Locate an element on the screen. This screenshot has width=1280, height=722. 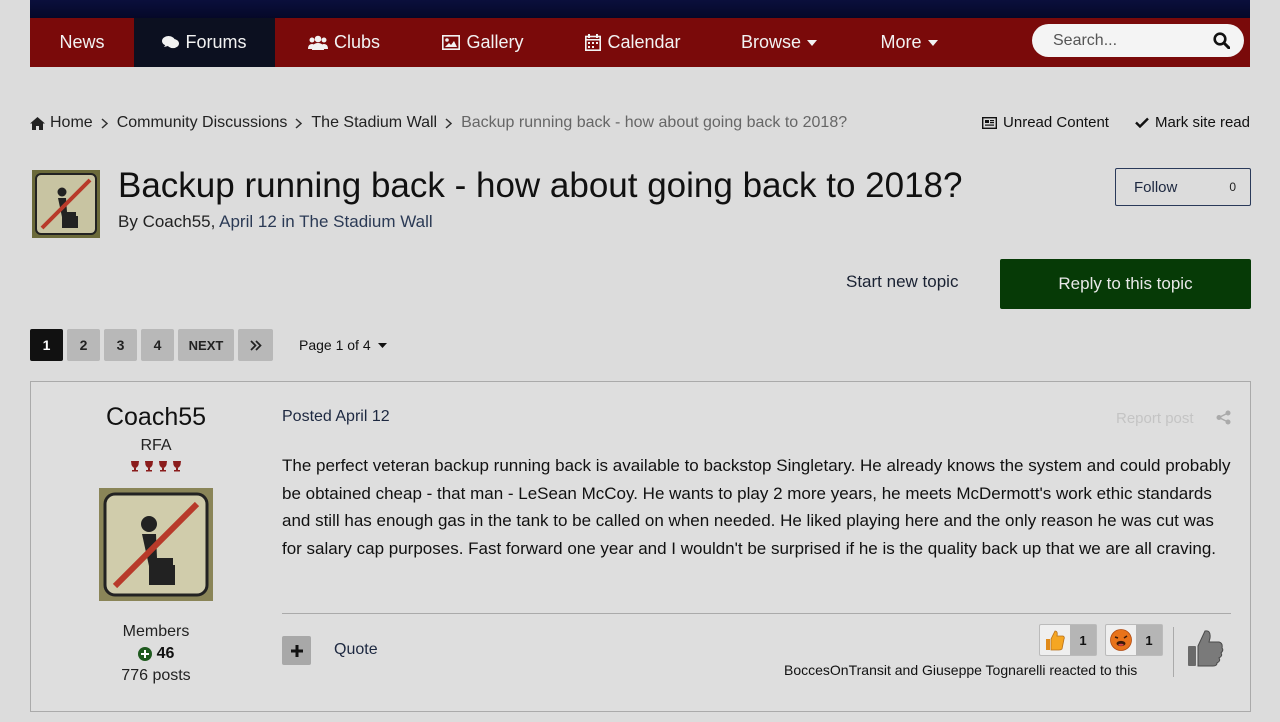
breadcrumb-home: Home is located at coordinates (61, 123).